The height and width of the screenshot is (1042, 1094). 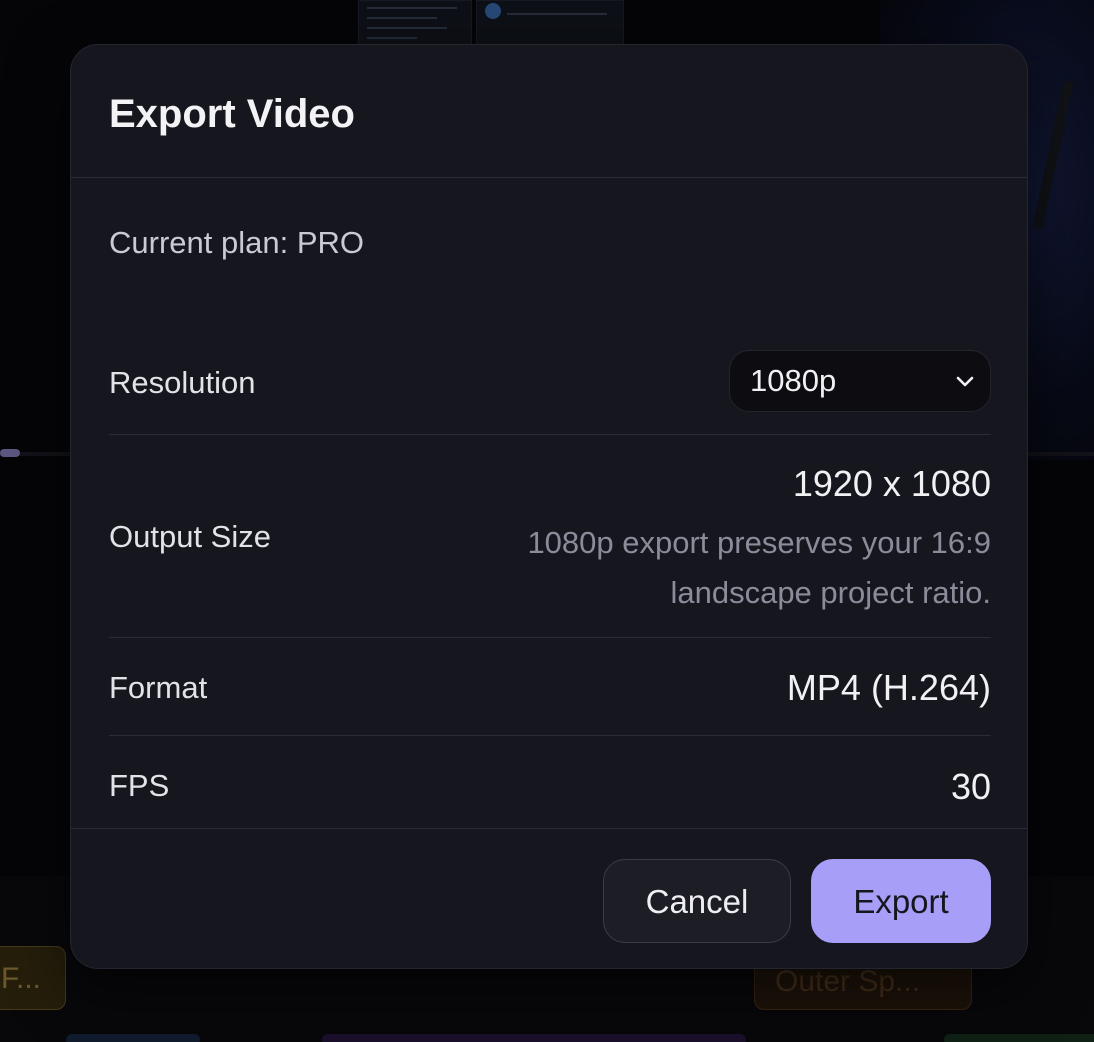 What do you see at coordinates (158, 687) in the screenshot?
I see `format-label: Format` at bounding box center [158, 687].